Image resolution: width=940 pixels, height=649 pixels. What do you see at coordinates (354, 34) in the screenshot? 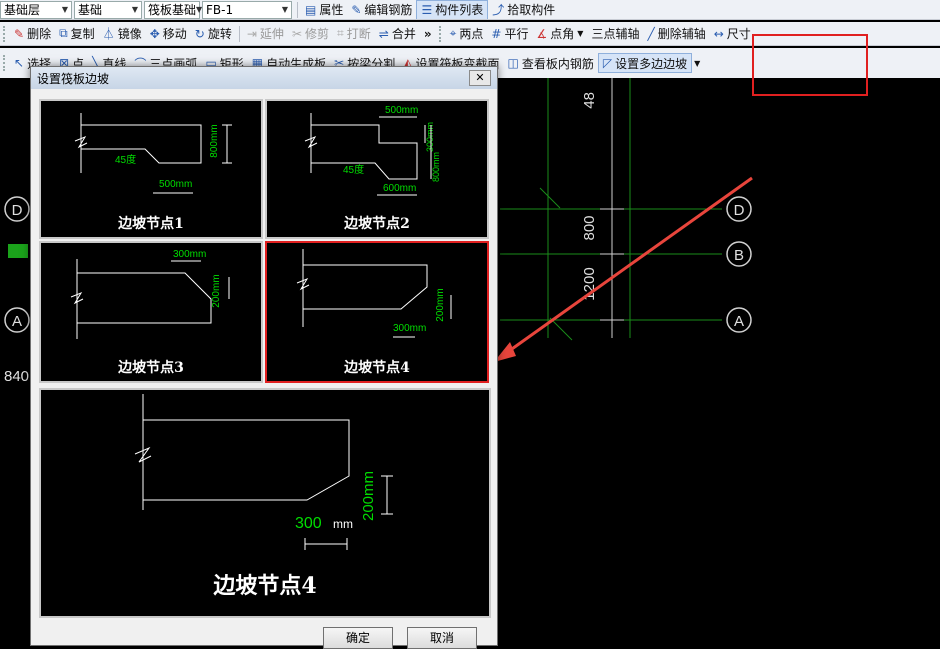
I see `break-button: ⌗ 打断` at bounding box center [354, 34].